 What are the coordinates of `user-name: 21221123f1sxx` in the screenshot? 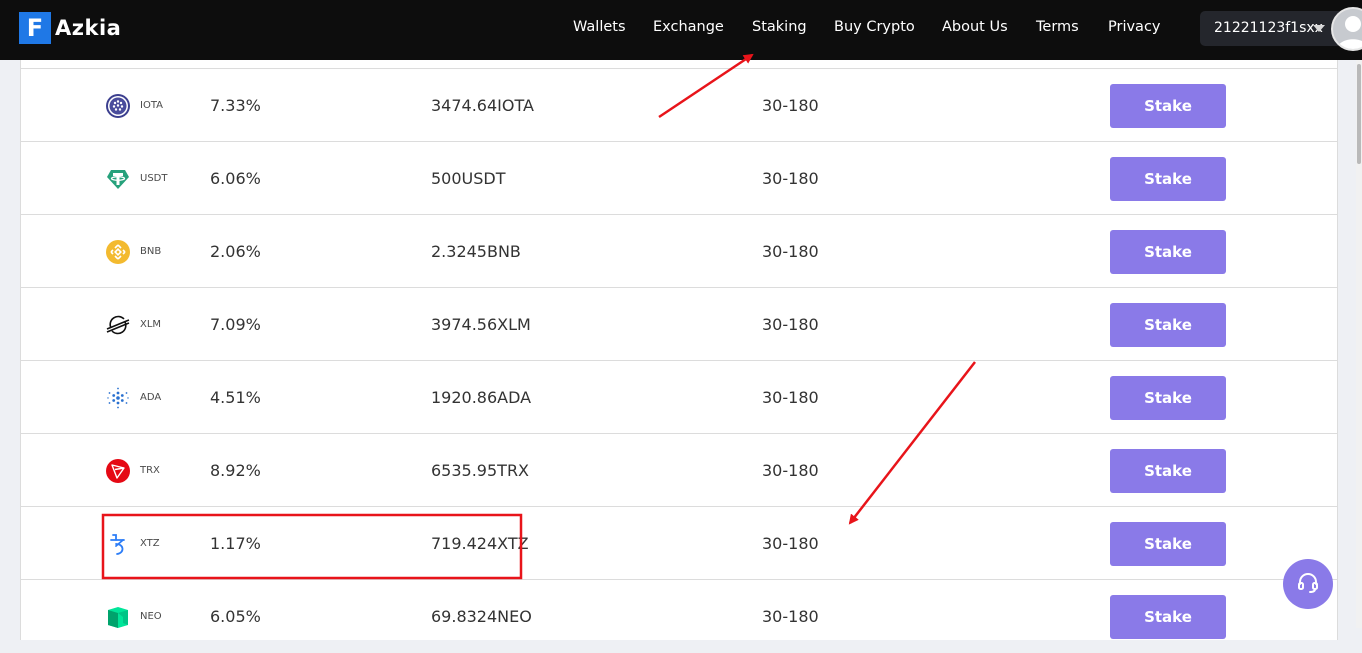 It's located at (1268, 28).